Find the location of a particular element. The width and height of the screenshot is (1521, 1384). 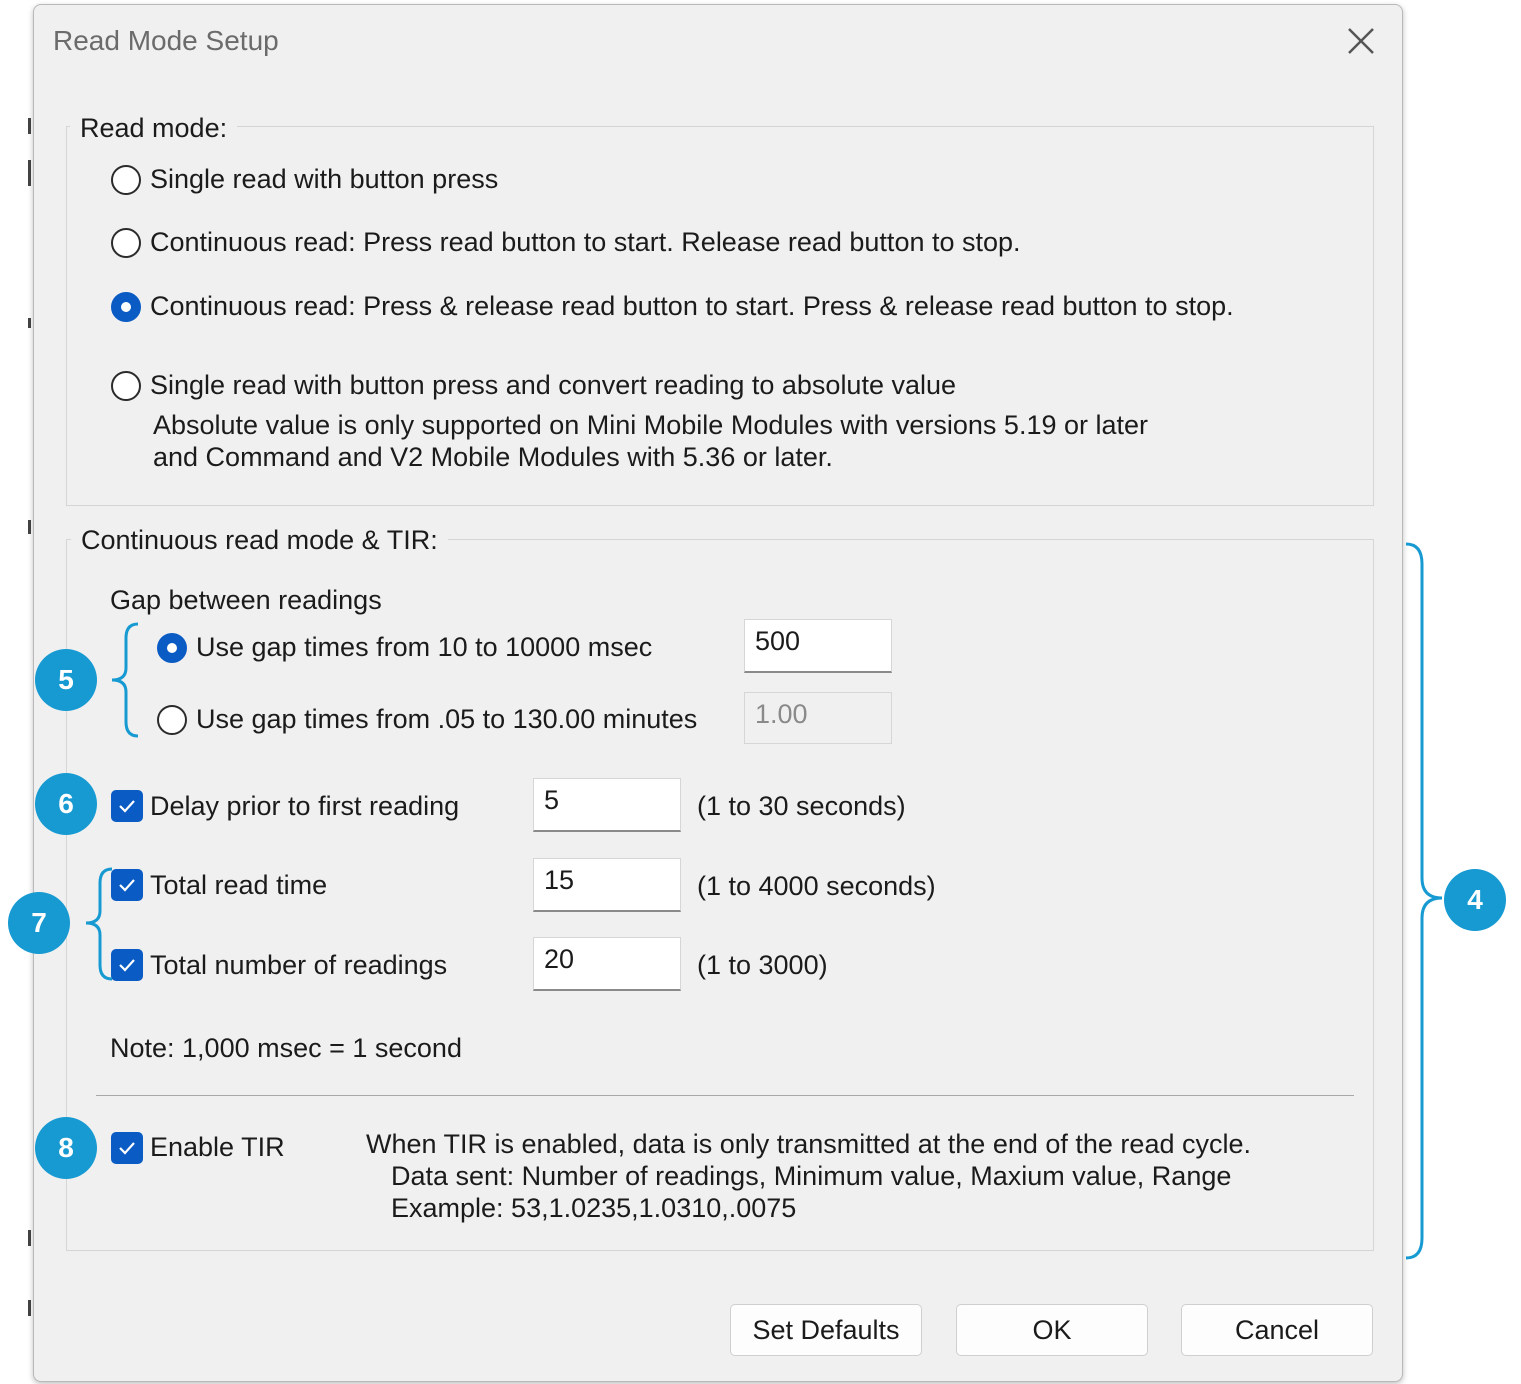

set-defaults-button: Set Defaults is located at coordinates (826, 1330).